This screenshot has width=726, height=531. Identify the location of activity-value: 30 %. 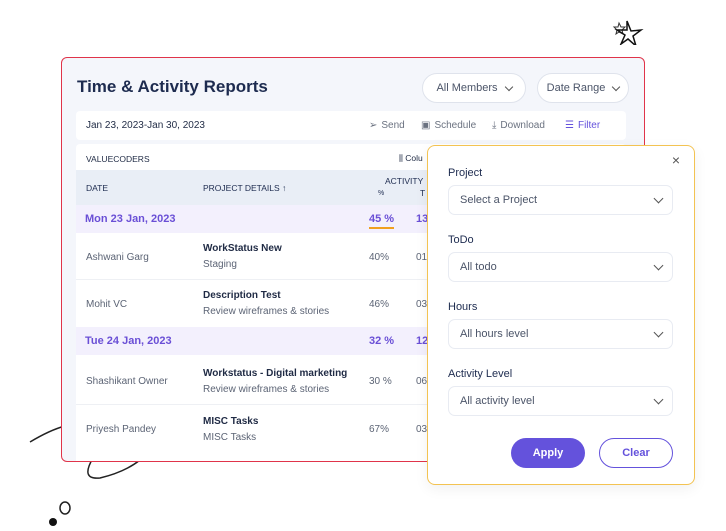
(380, 381).